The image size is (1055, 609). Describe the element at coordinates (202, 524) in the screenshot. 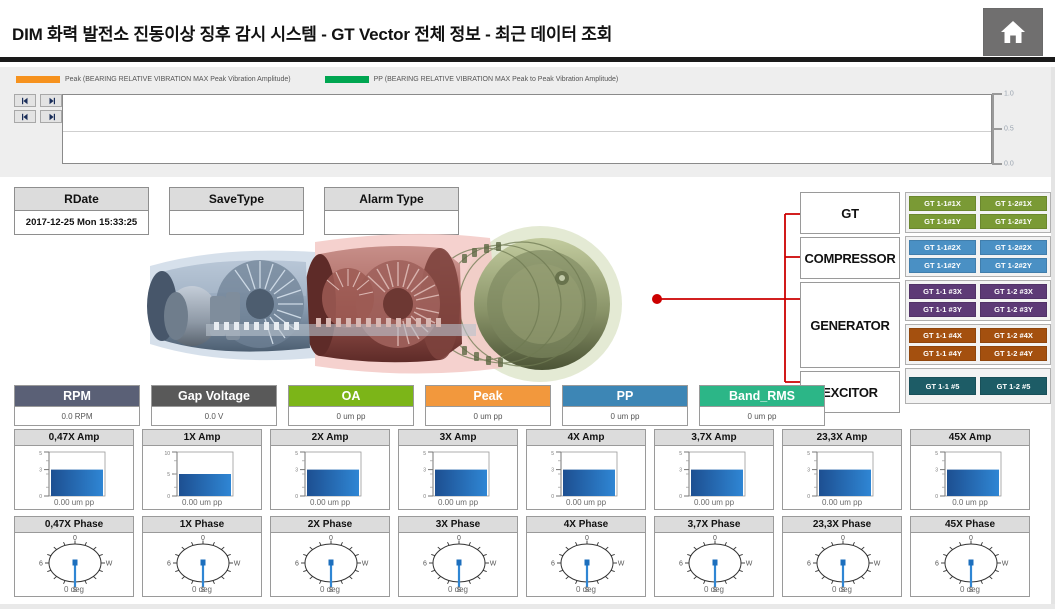

I see `phase-chart-title: 1X Phase` at that location.